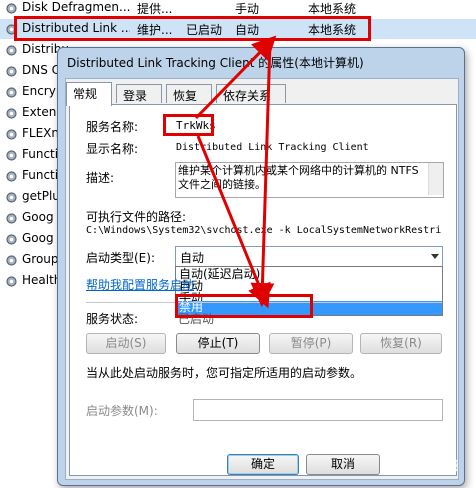 The width and height of the screenshot is (476, 488). What do you see at coordinates (89, 94) in the screenshot?
I see `tab-general: 常规` at bounding box center [89, 94].